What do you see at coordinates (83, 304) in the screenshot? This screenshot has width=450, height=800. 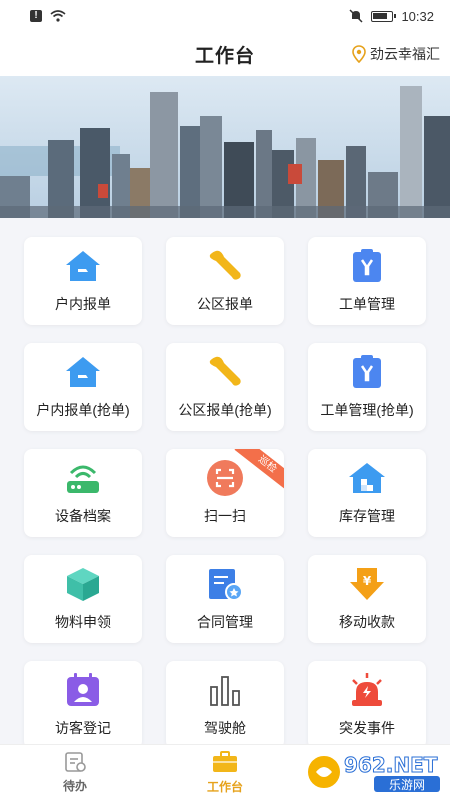 I see `tile-label: 户内报单` at bounding box center [83, 304].